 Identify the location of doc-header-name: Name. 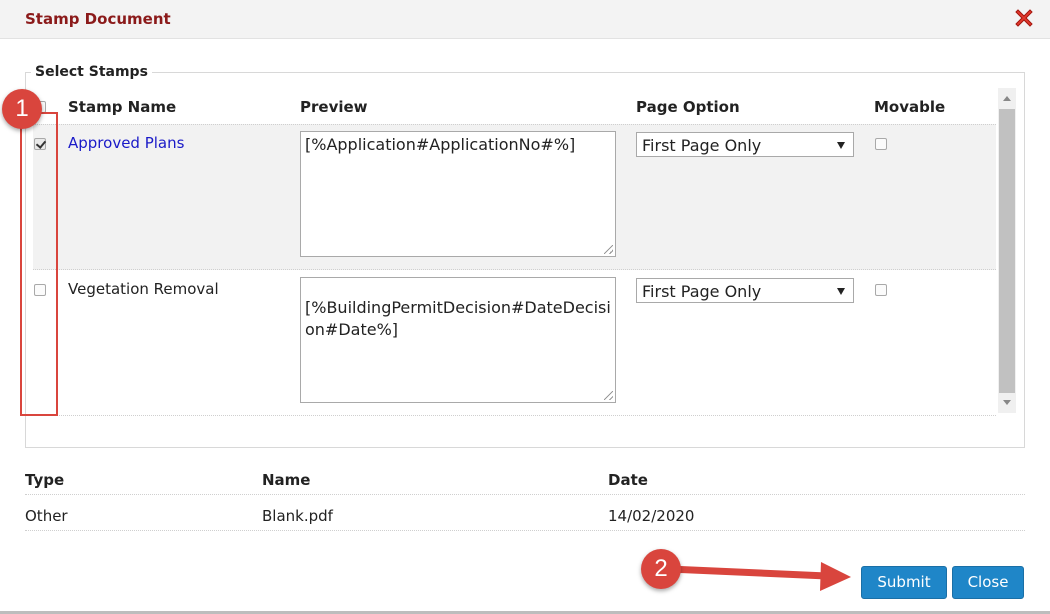
(286, 480).